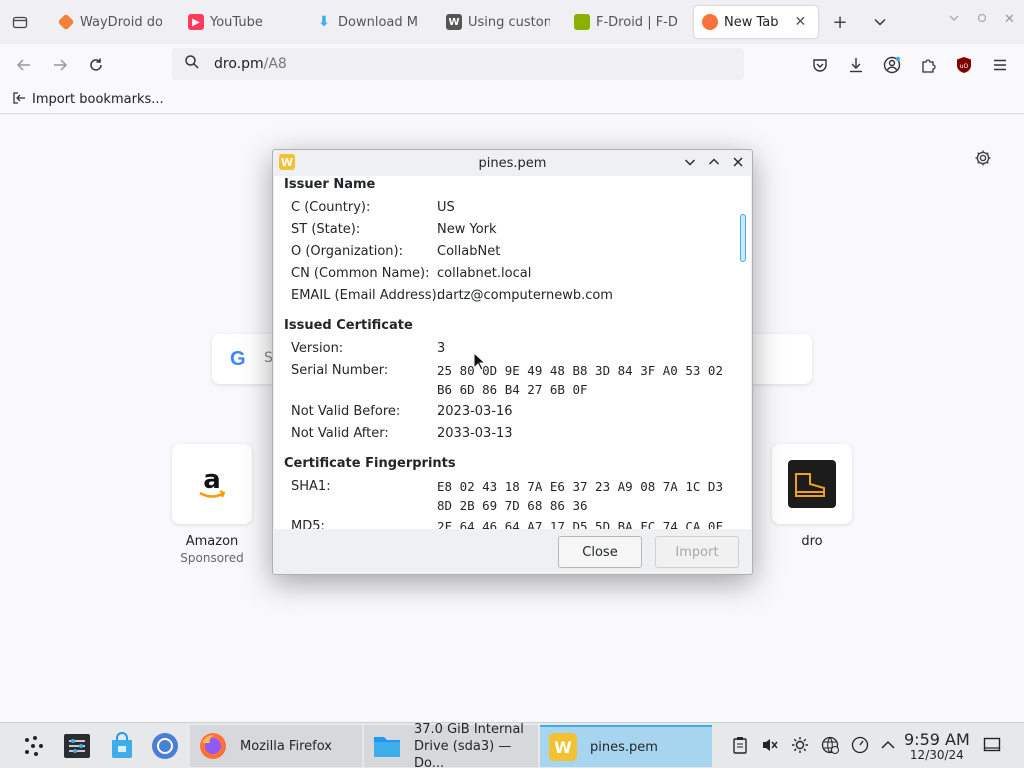 Image resolution: width=1024 pixels, height=768 pixels. Describe the element at coordinates (276, 746) in the screenshot. I see `task-firefox: Mozilla Firefox` at that location.